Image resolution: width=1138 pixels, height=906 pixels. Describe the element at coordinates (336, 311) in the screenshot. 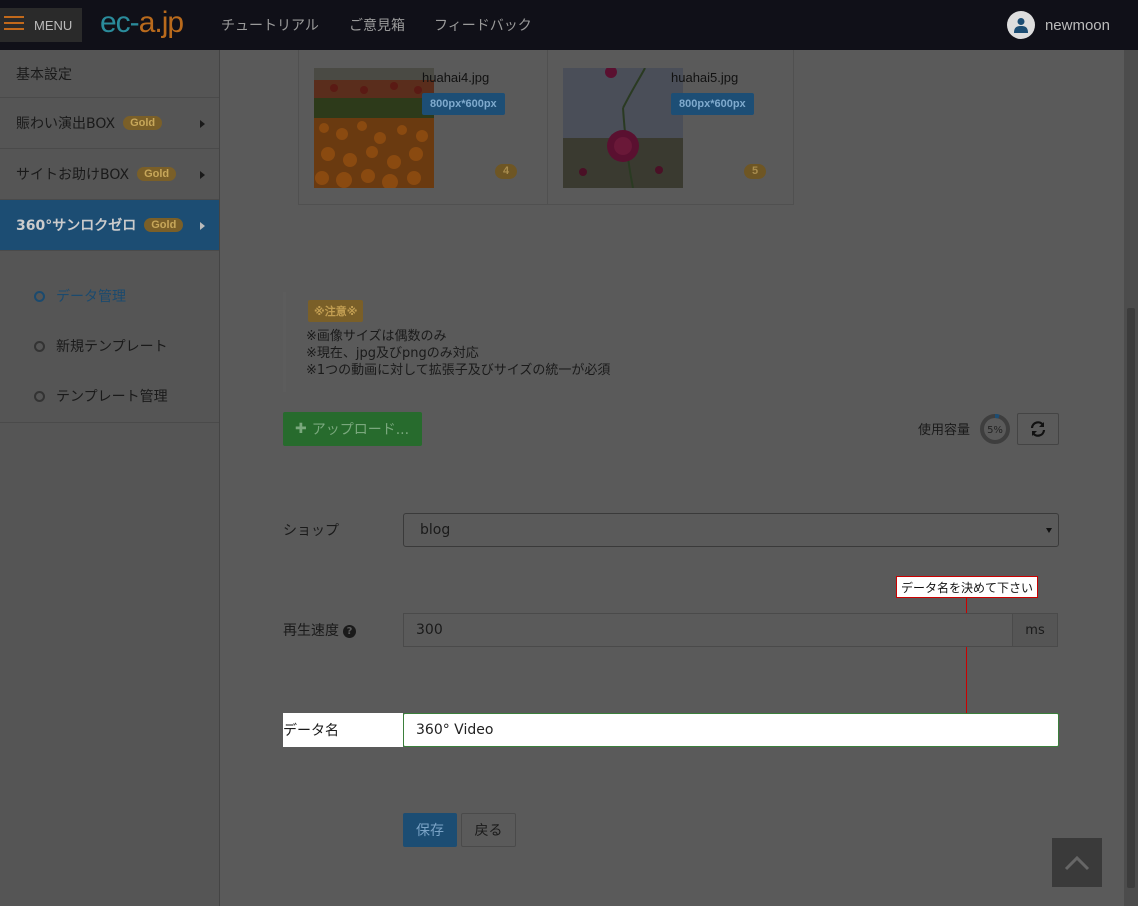

I see `notice-tag: ※注意※` at that location.